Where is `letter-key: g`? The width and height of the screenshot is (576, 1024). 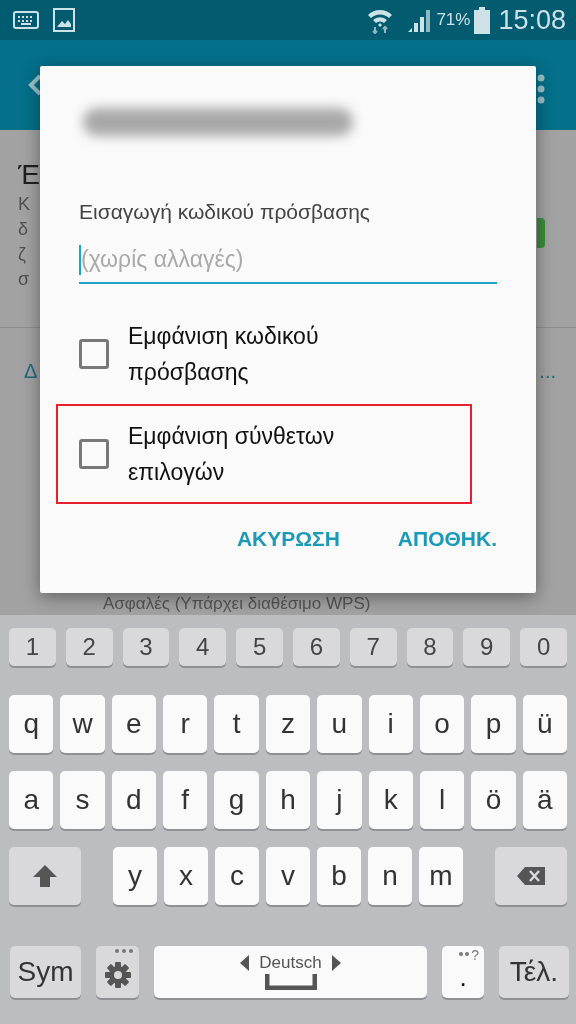
letter-key: g is located at coordinates (236, 800).